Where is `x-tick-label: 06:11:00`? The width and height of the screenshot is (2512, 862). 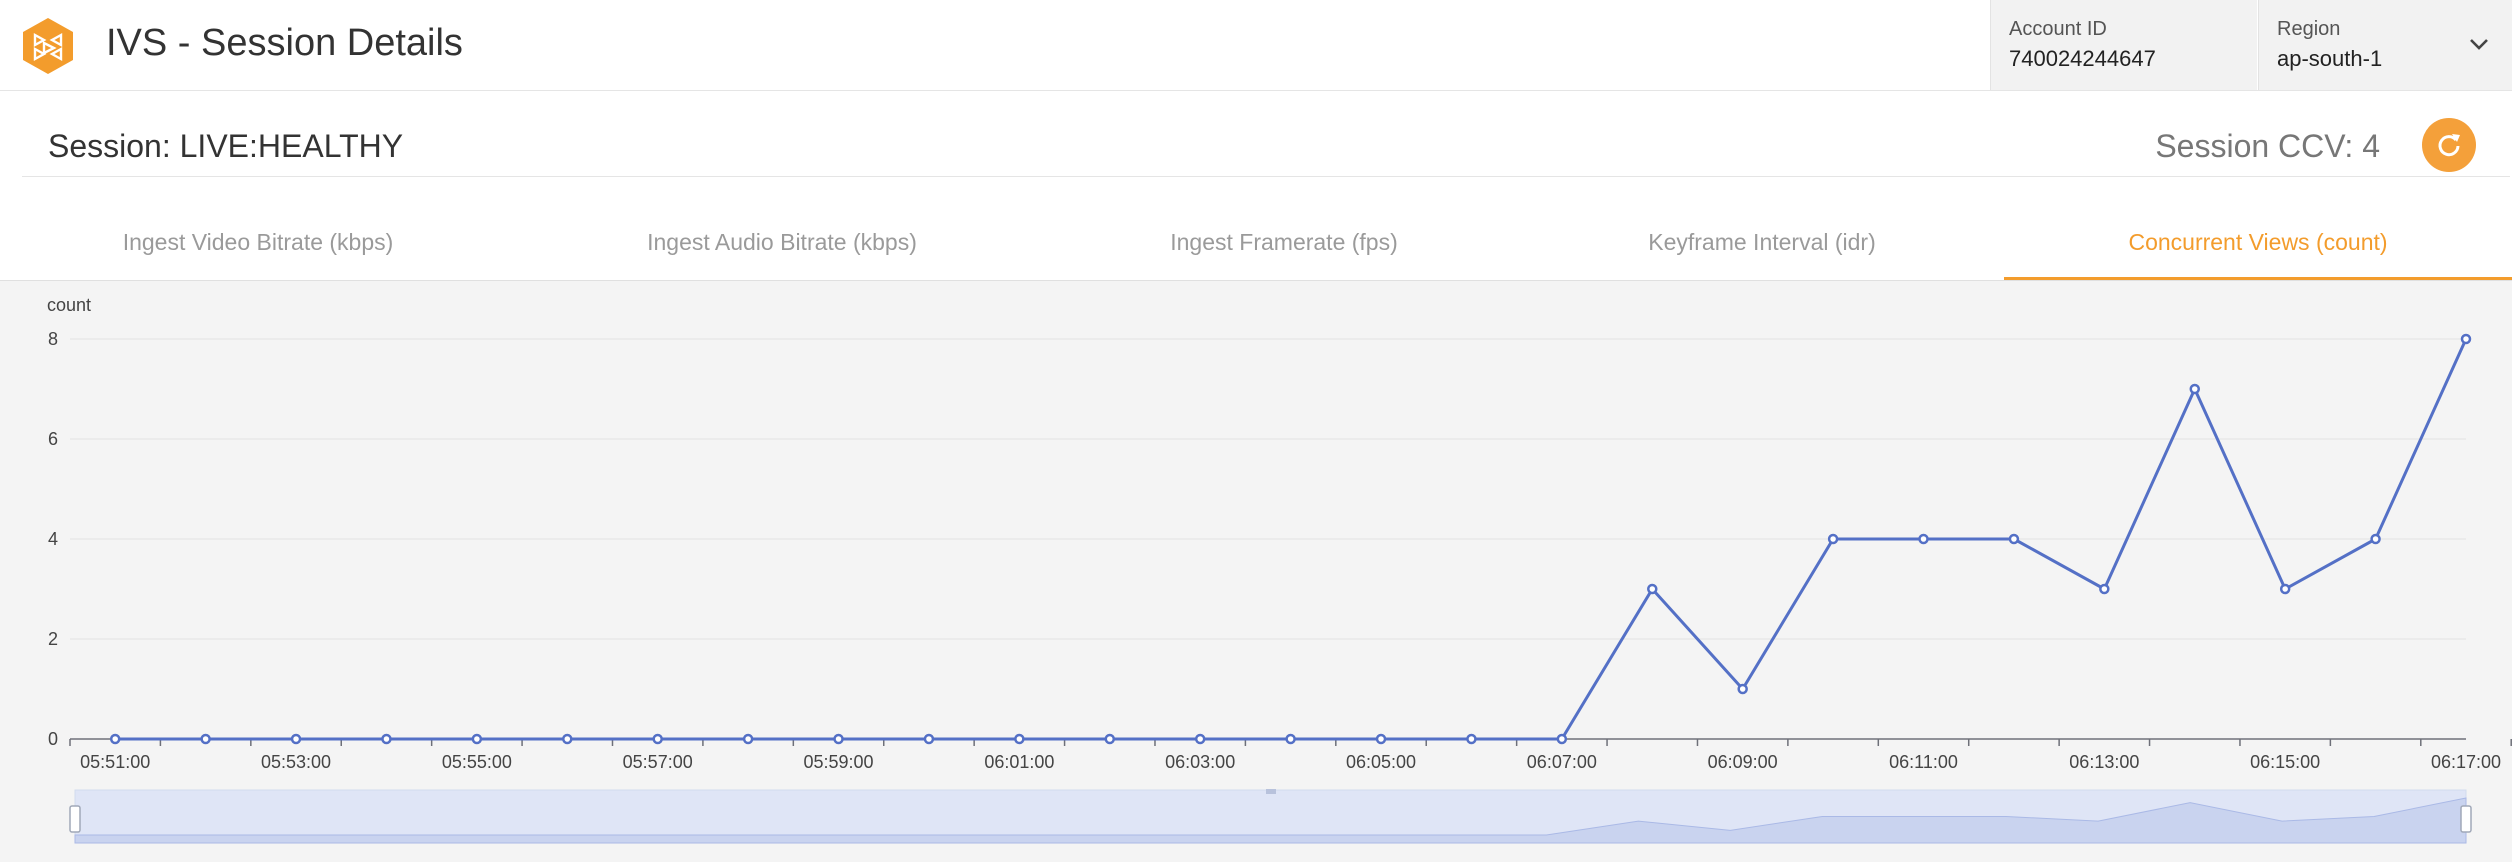 x-tick-label: 06:11:00 is located at coordinates (1923, 762).